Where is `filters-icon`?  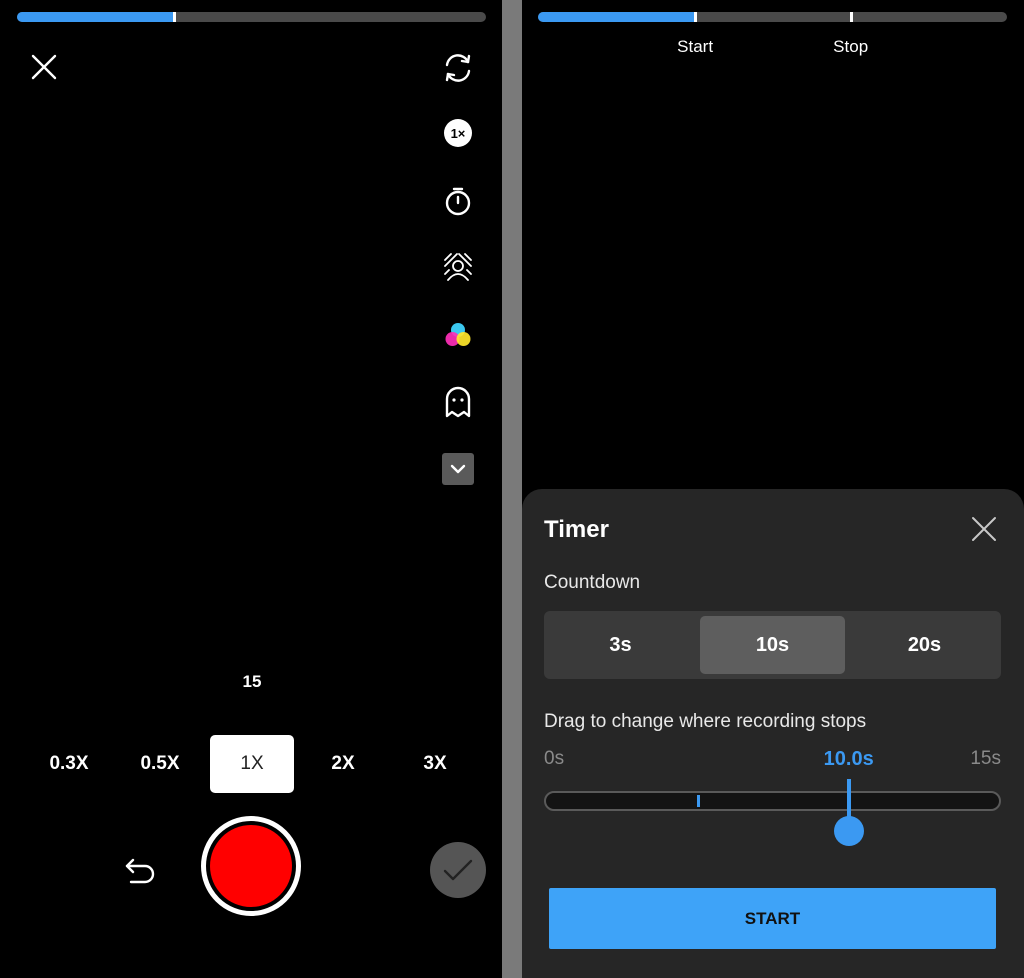 filters-icon is located at coordinates (458, 335).